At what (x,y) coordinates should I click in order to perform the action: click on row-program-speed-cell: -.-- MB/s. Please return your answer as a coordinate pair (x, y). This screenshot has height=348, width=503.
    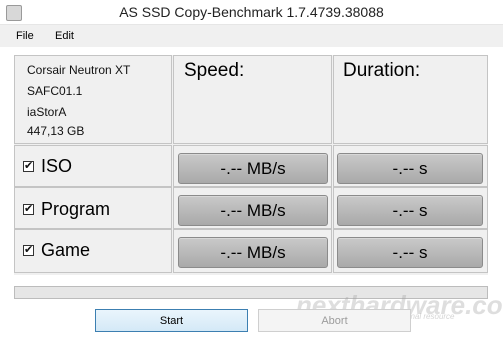
    Looking at the image, I should click on (252, 208).